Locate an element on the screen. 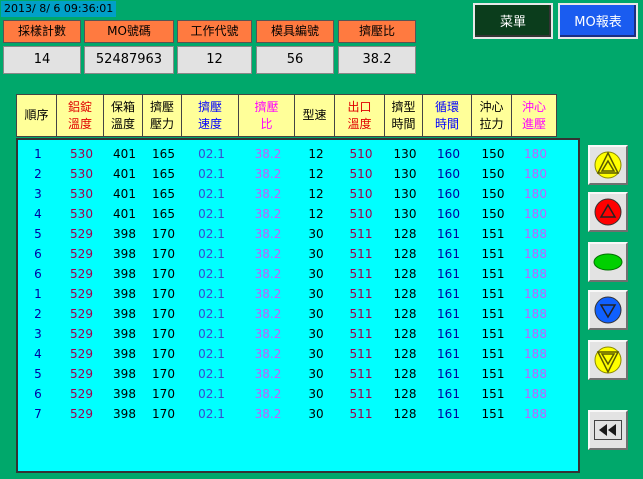  double-down-triangle-icon is located at coordinates (608, 360).